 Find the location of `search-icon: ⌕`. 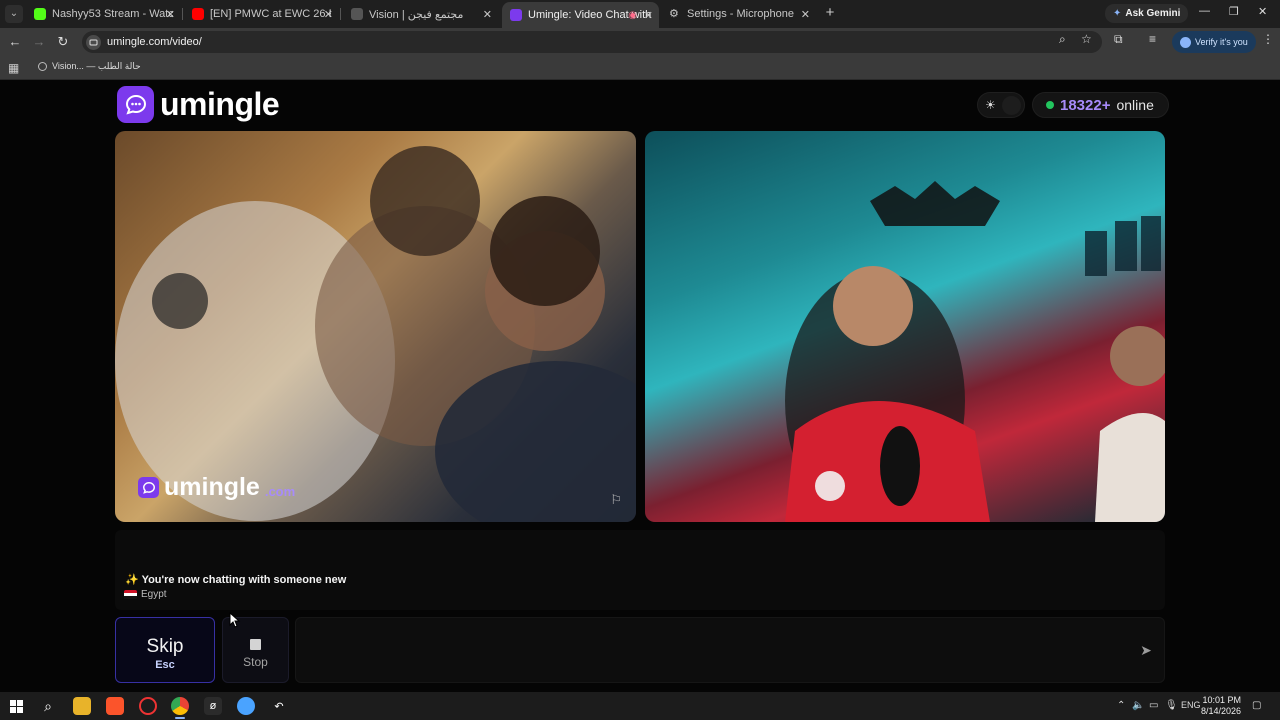

search-icon: ⌕ is located at coordinates (48, 706).